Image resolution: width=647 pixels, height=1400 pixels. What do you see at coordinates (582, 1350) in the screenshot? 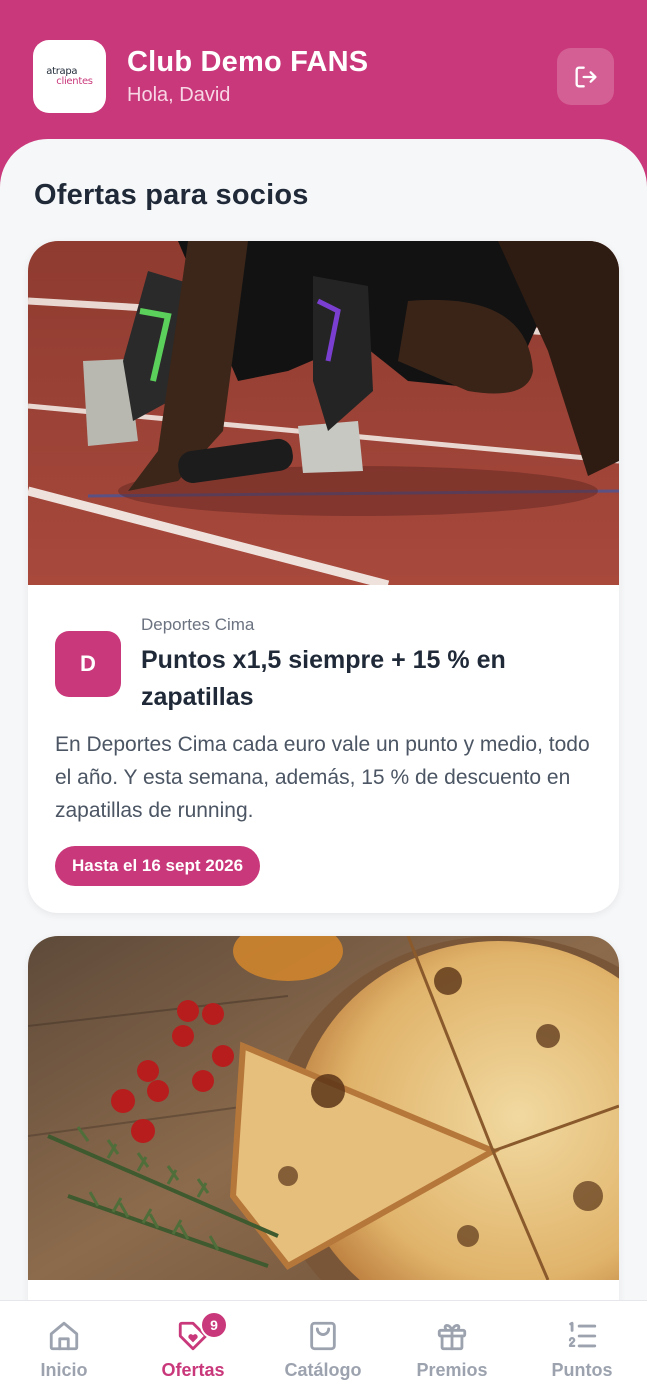
I see `nav-item-puntos: Puntos` at bounding box center [582, 1350].